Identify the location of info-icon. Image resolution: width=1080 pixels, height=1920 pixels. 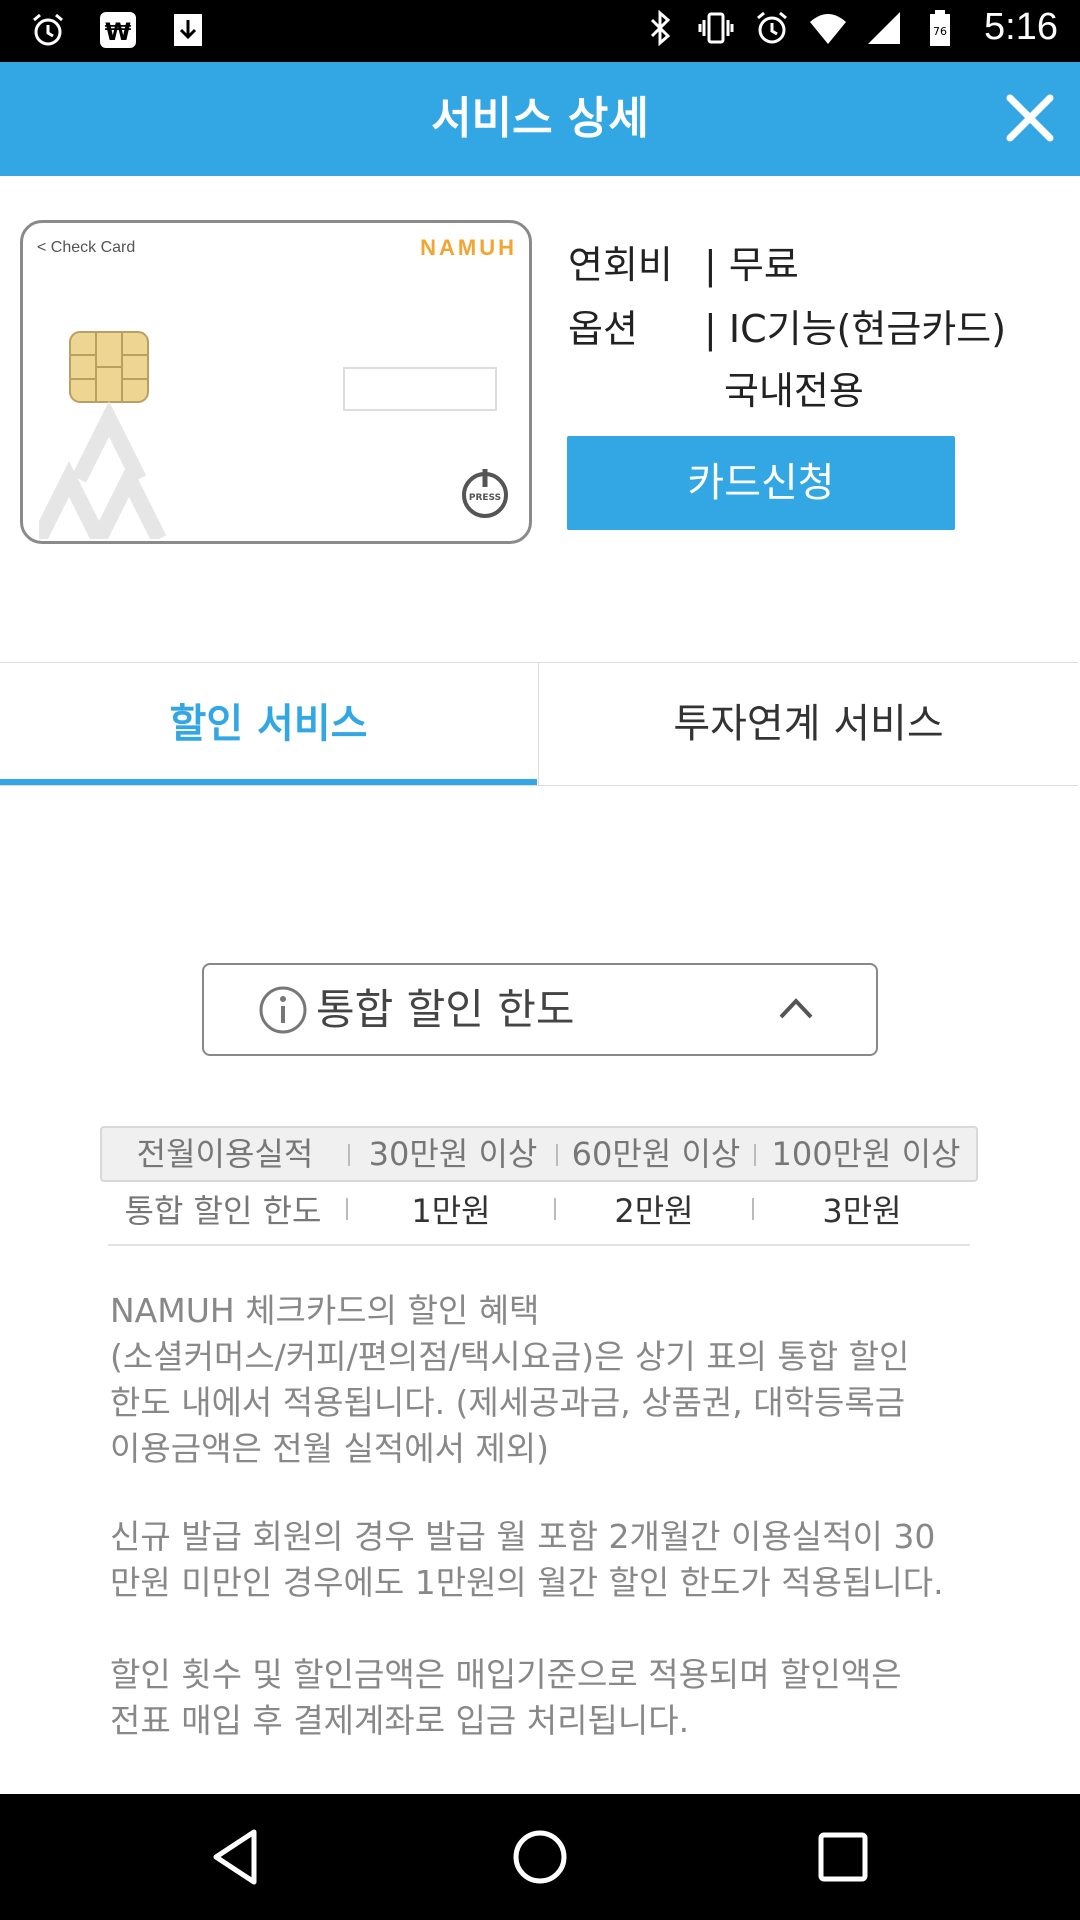
(283, 1010).